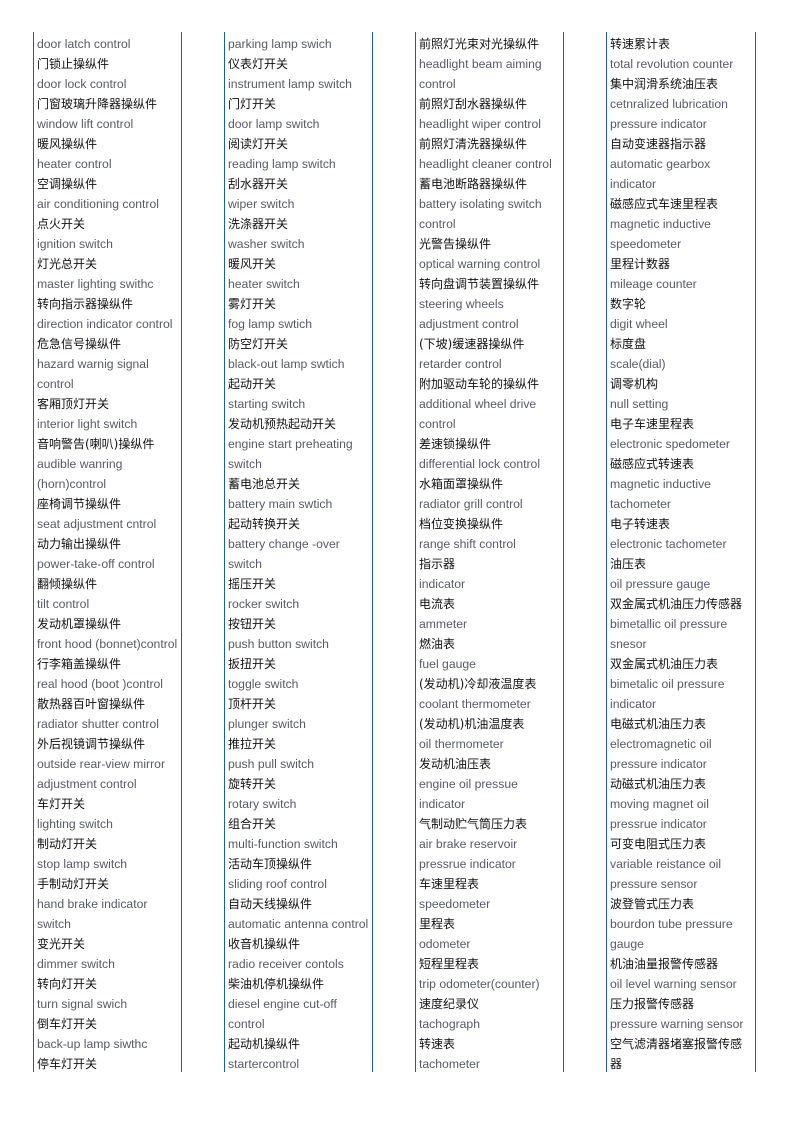 This screenshot has width=794, height=1123. What do you see at coordinates (85, 124) in the screenshot?
I see `term-english: window lift control` at bounding box center [85, 124].